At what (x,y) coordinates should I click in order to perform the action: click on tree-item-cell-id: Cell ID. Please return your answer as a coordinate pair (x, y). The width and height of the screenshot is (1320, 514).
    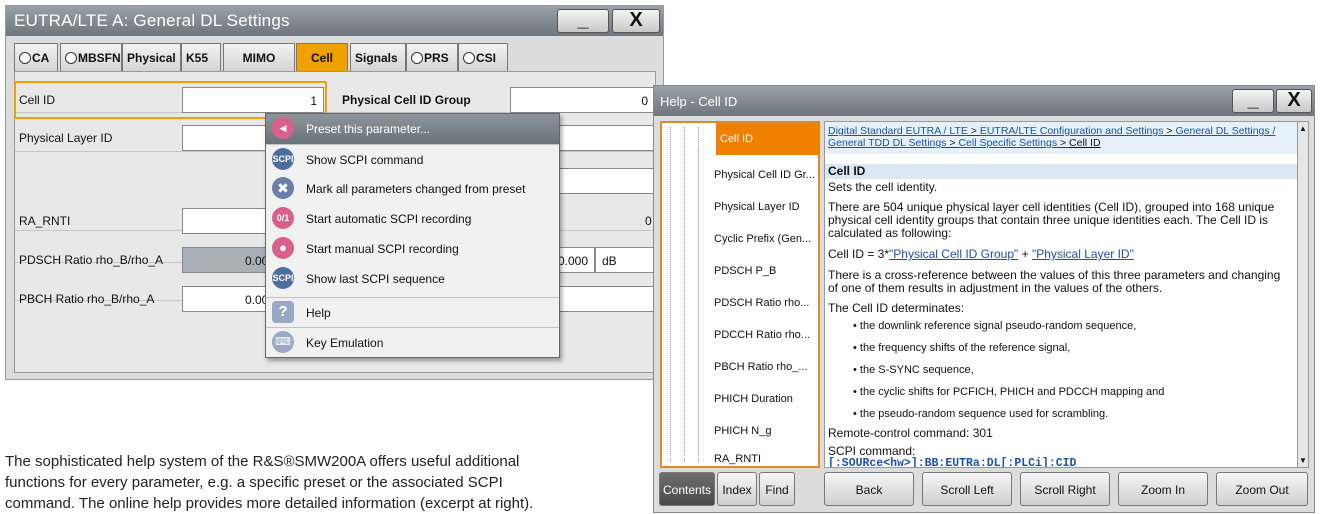
    Looking at the image, I should click on (768, 139).